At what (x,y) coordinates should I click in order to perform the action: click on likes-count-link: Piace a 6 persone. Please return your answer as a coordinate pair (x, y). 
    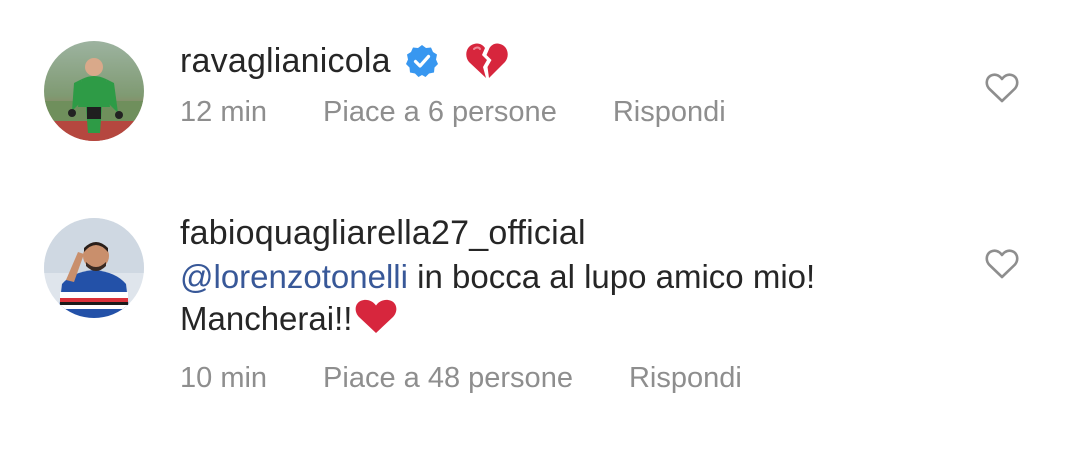
    Looking at the image, I should click on (440, 112).